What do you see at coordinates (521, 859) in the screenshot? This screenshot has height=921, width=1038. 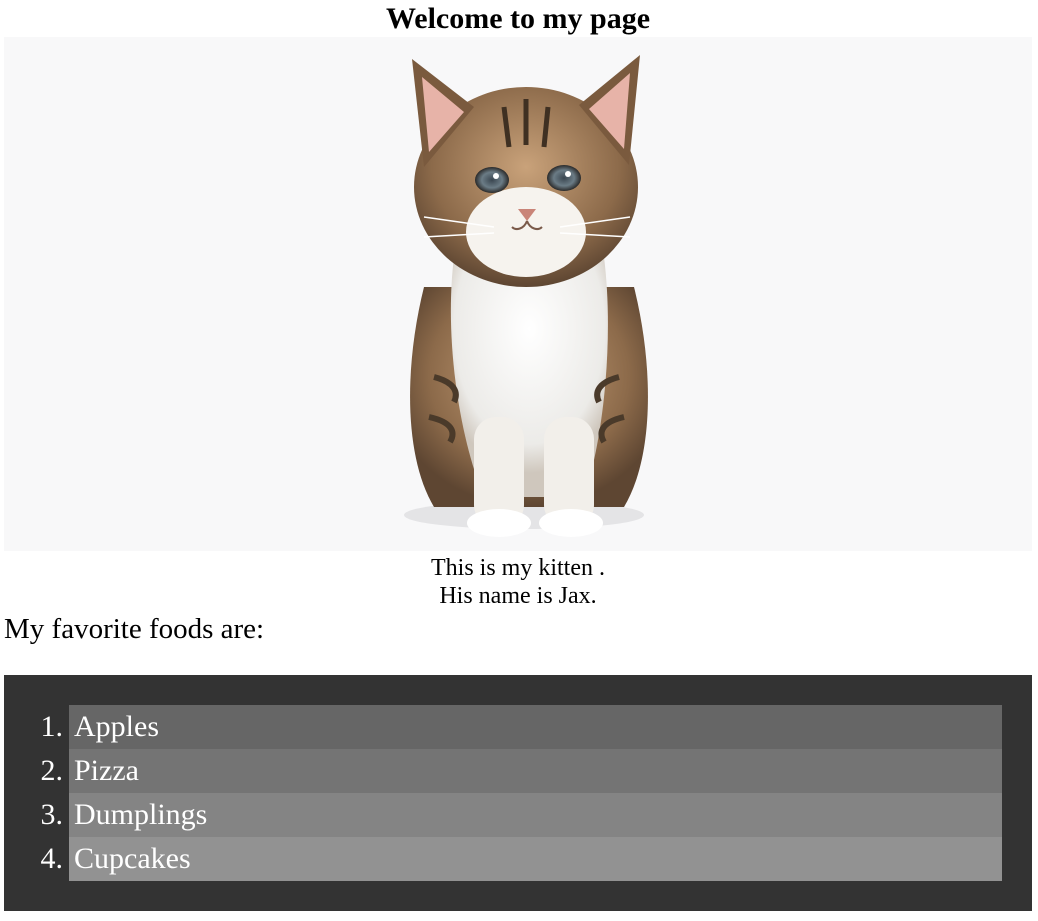 I see `list-item: 4. Cupcakes` at bounding box center [521, 859].